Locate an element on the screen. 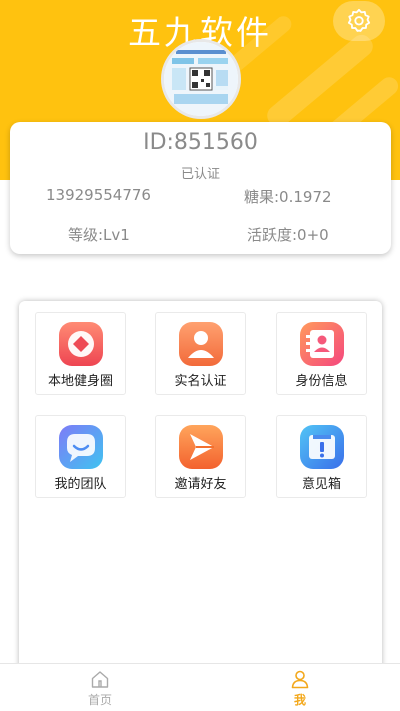 The height and width of the screenshot is (711, 400). menu-item-label: 本地健身圈 is located at coordinates (80, 381).